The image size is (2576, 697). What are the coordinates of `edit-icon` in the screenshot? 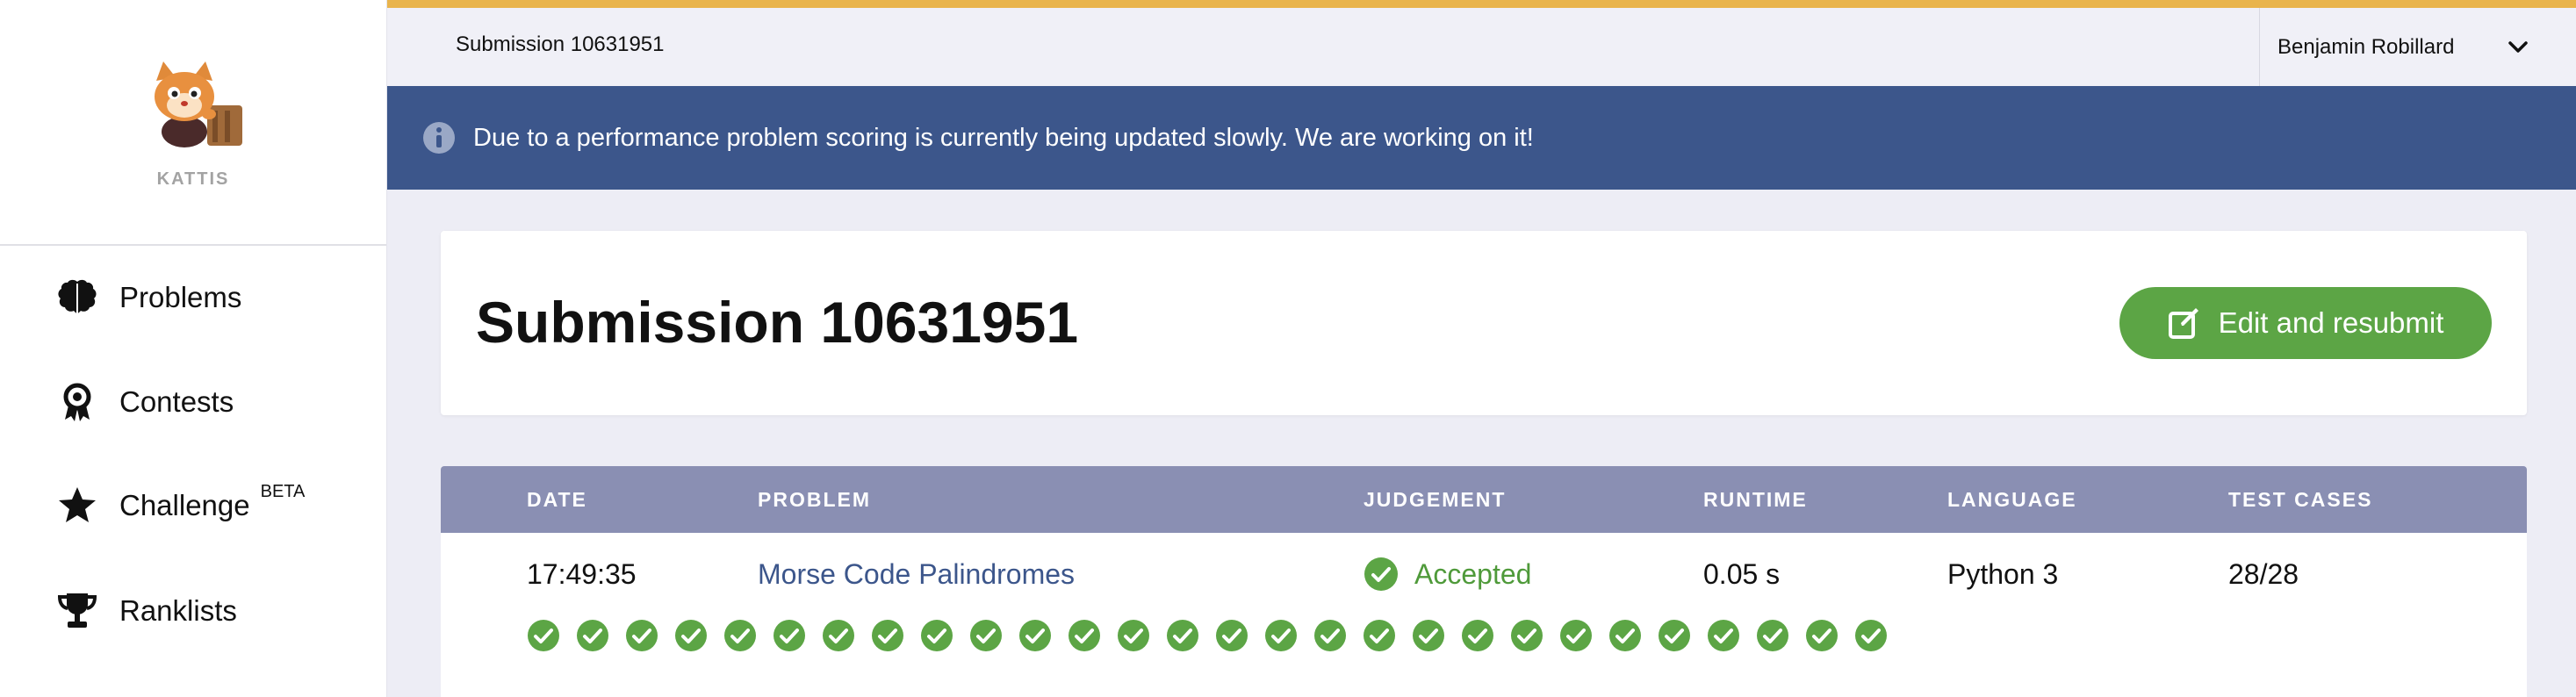 It's located at (2183, 323).